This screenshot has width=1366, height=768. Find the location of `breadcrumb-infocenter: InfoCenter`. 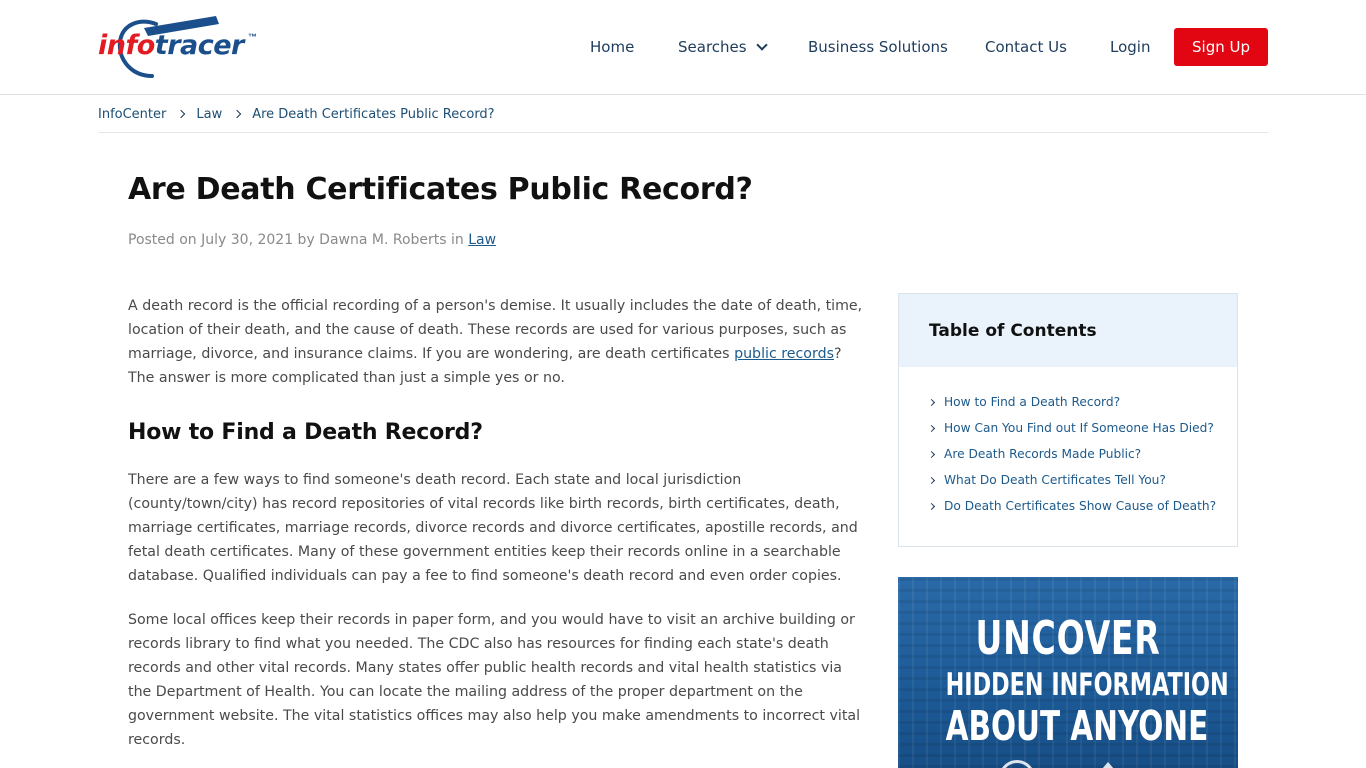

breadcrumb-infocenter: InfoCenter is located at coordinates (132, 114).